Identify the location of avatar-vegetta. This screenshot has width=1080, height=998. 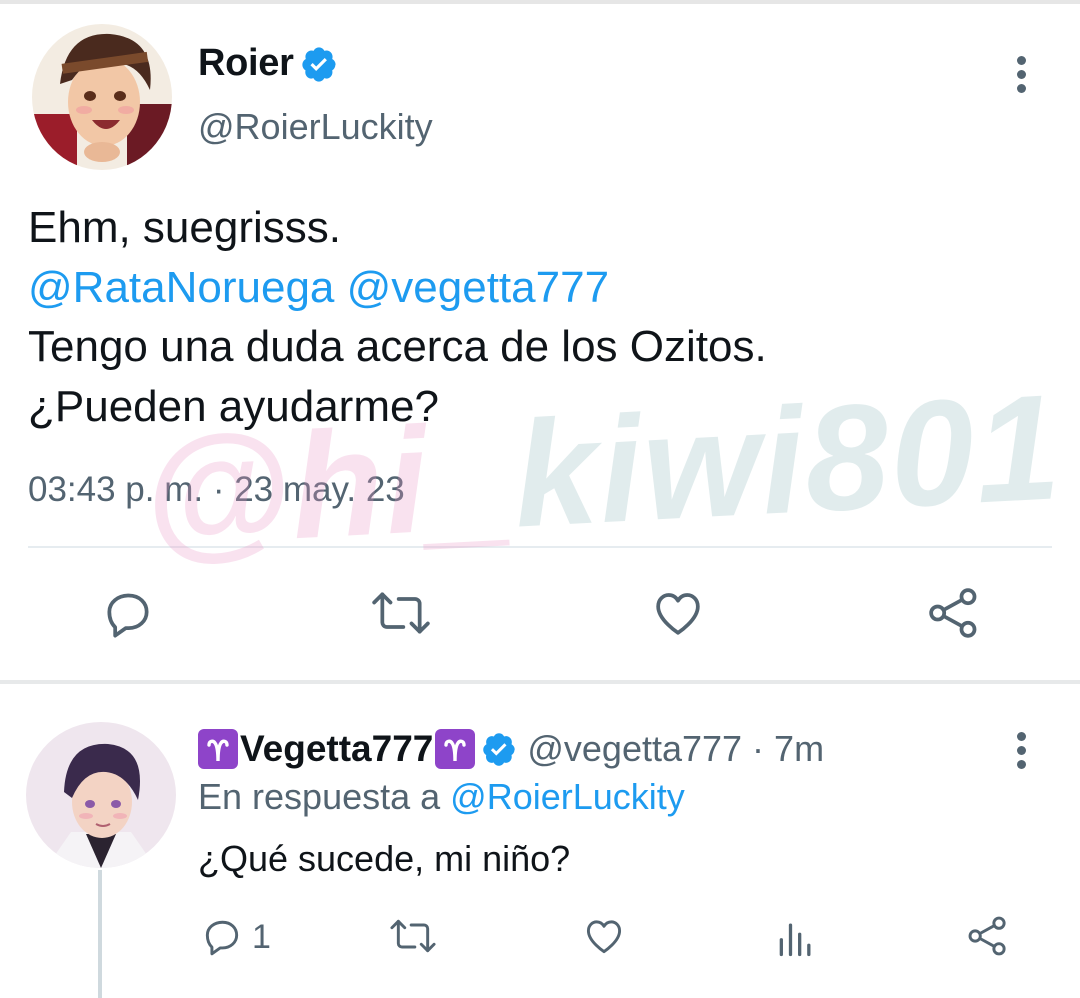
(101, 795).